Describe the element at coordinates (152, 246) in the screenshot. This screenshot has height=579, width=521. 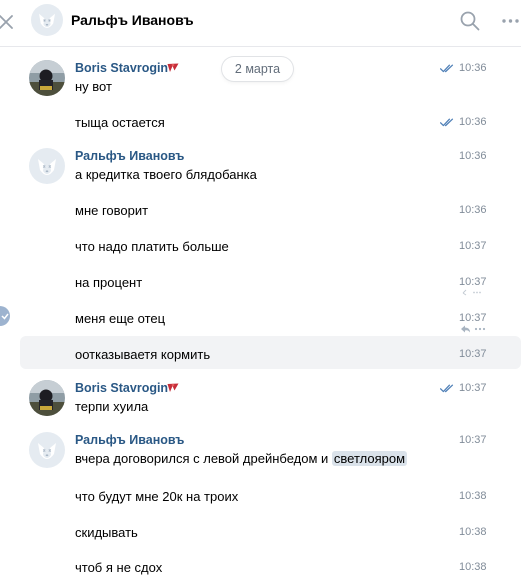
I see `message-text: что надо платить больше` at that location.